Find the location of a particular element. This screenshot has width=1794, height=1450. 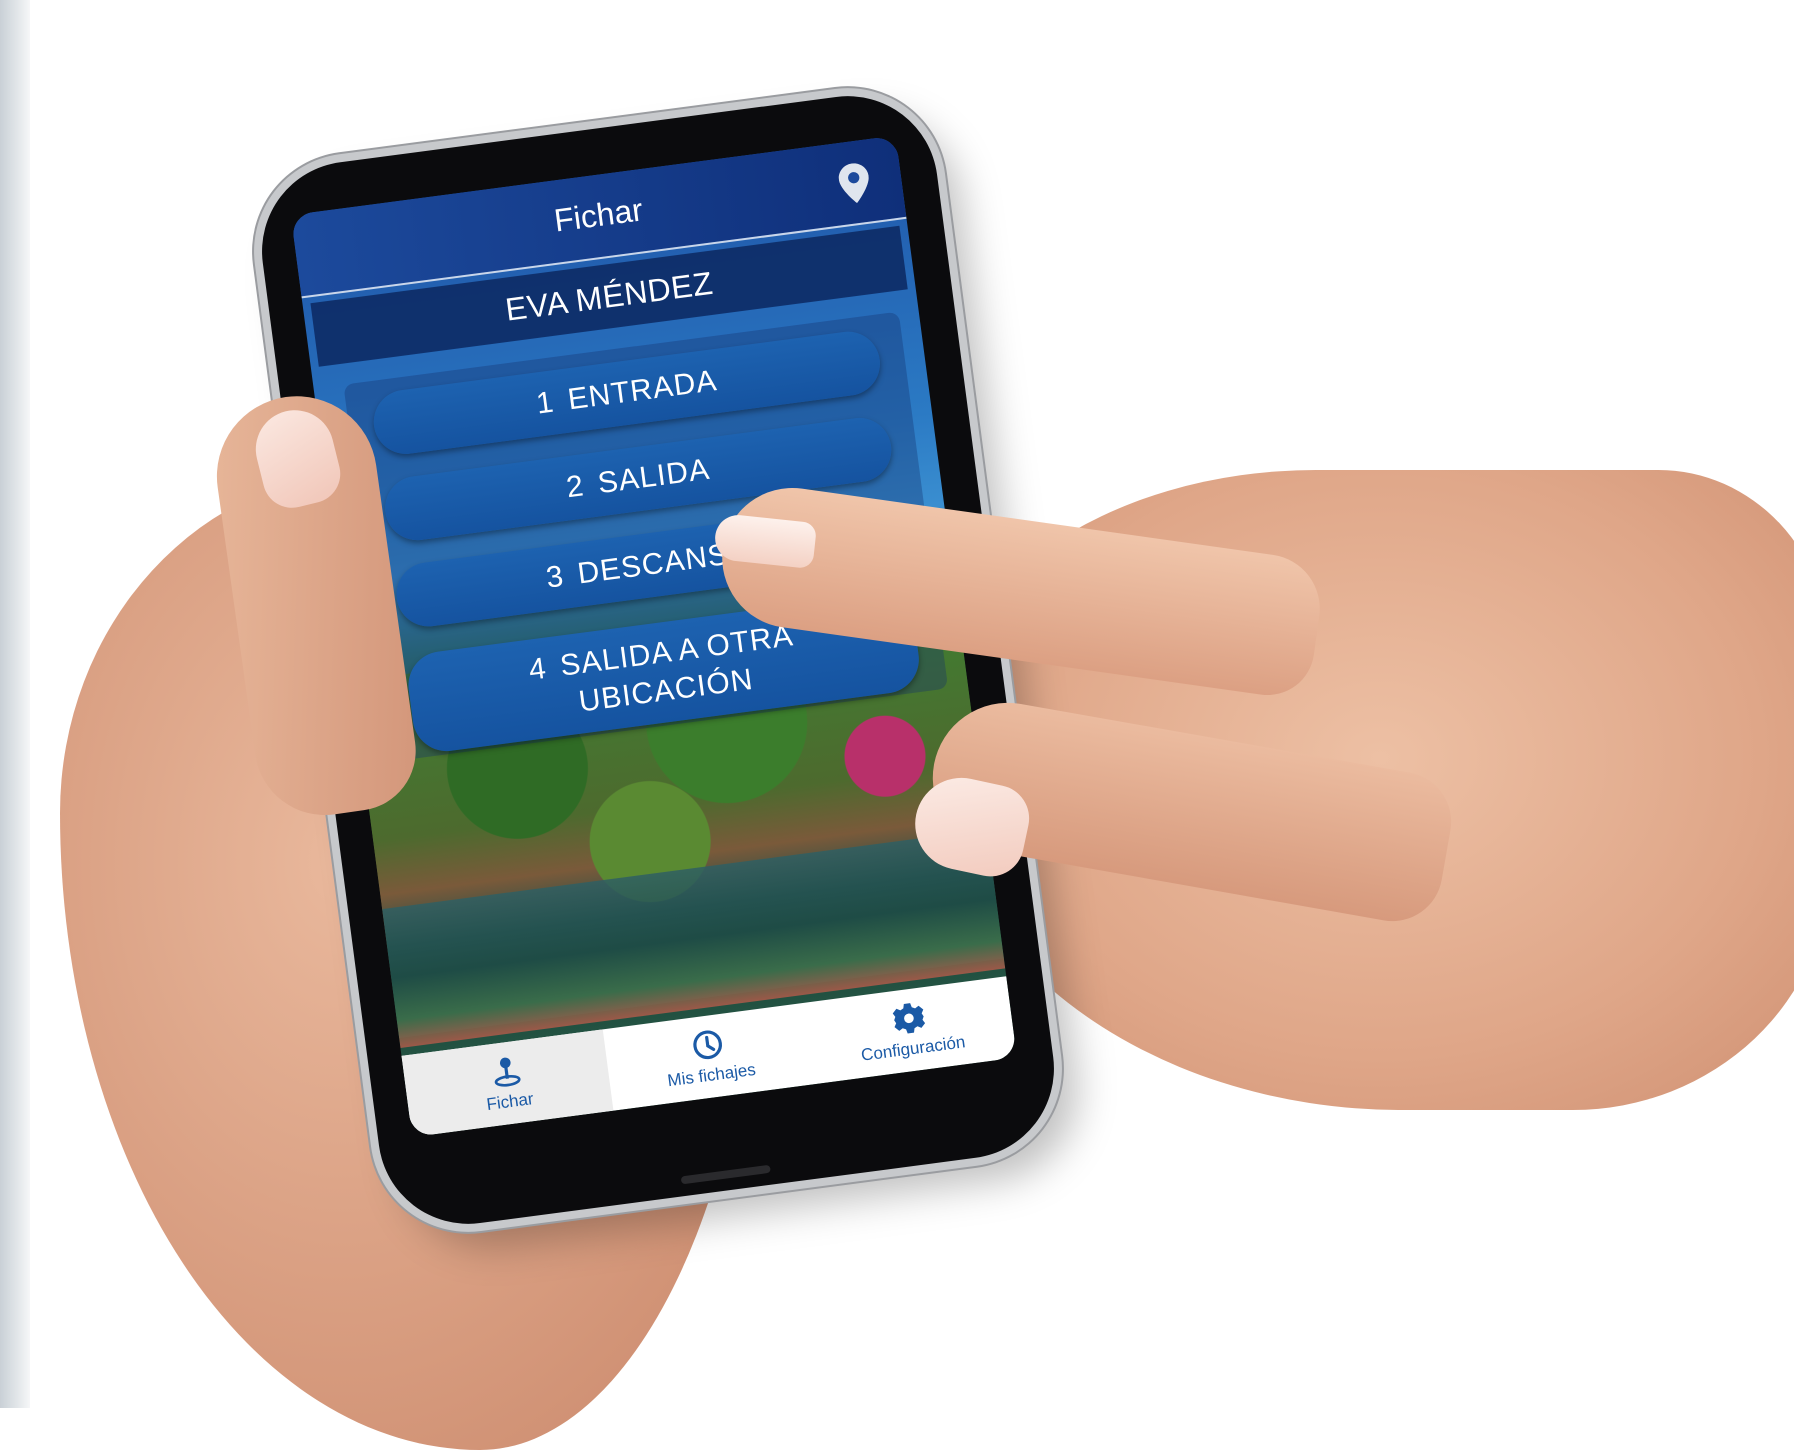

location-pin-icon is located at coordinates (854, 183).